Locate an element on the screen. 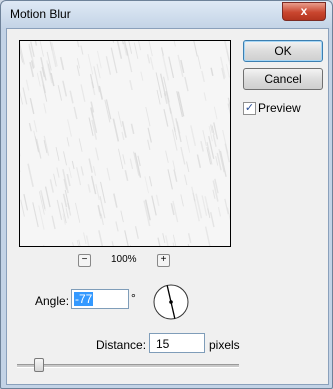 This screenshot has width=333, height=389. title-bar: Motion Blur x is located at coordinates (166, 14).